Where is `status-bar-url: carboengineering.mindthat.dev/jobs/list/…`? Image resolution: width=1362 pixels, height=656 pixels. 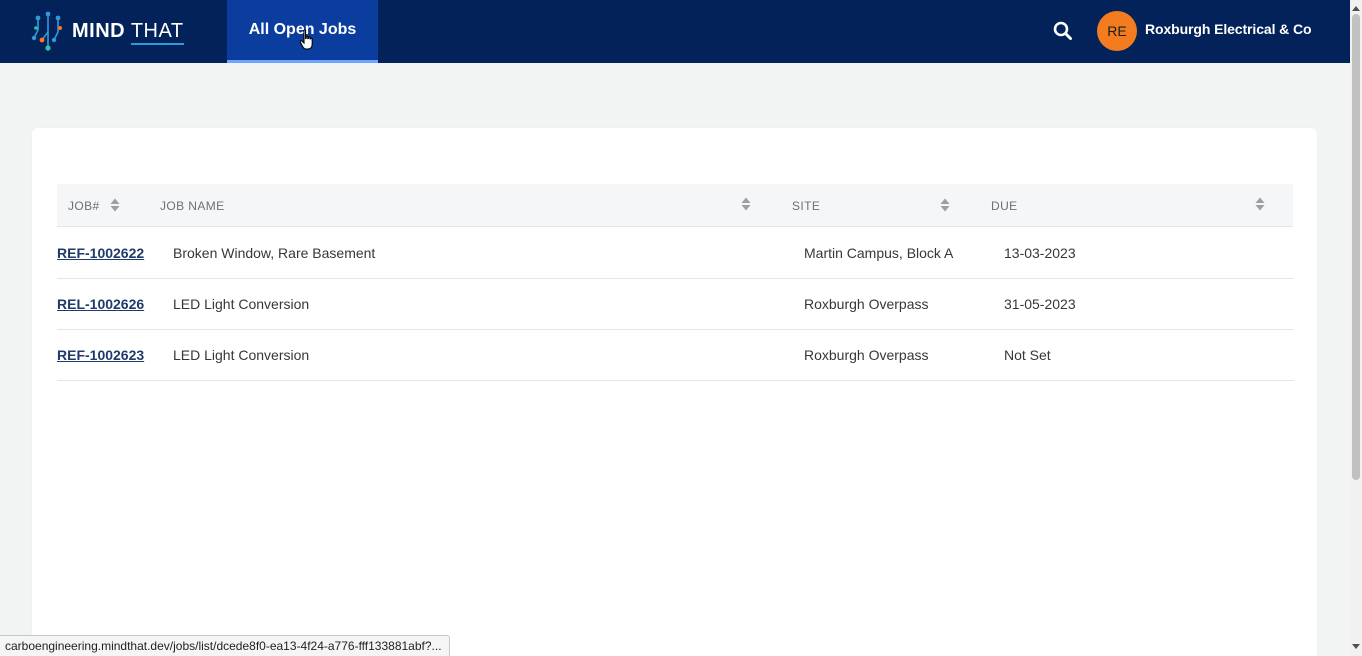 status-bar-url: carboengineering.mindthat.dev/jobs/list/… is located at coordinates (225, 645).